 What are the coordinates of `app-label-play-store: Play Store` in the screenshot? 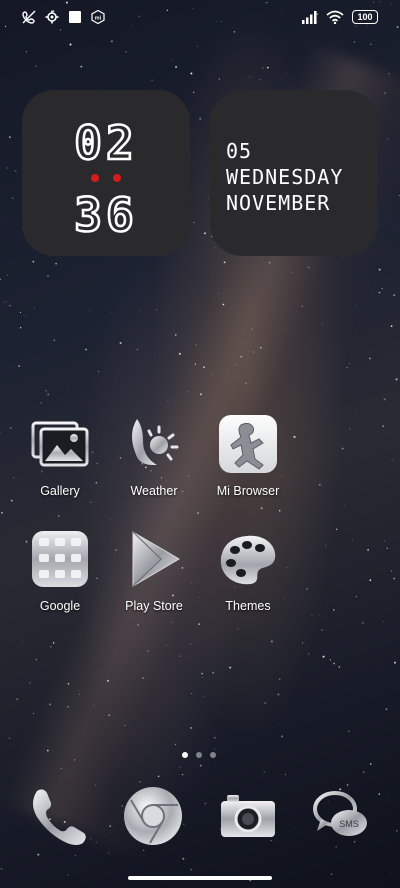 It's located at (154, 606).